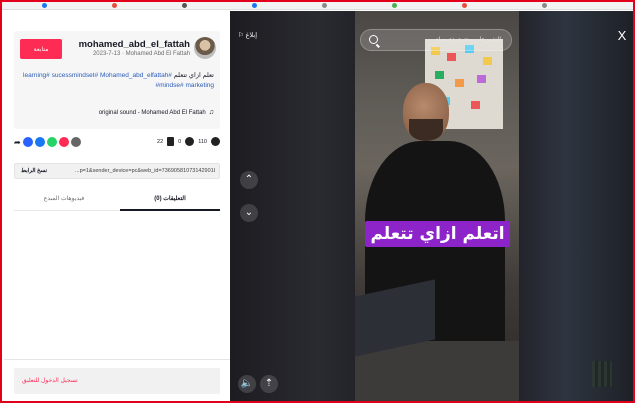  I want to click on likes-count: 110, so click(202, 141).